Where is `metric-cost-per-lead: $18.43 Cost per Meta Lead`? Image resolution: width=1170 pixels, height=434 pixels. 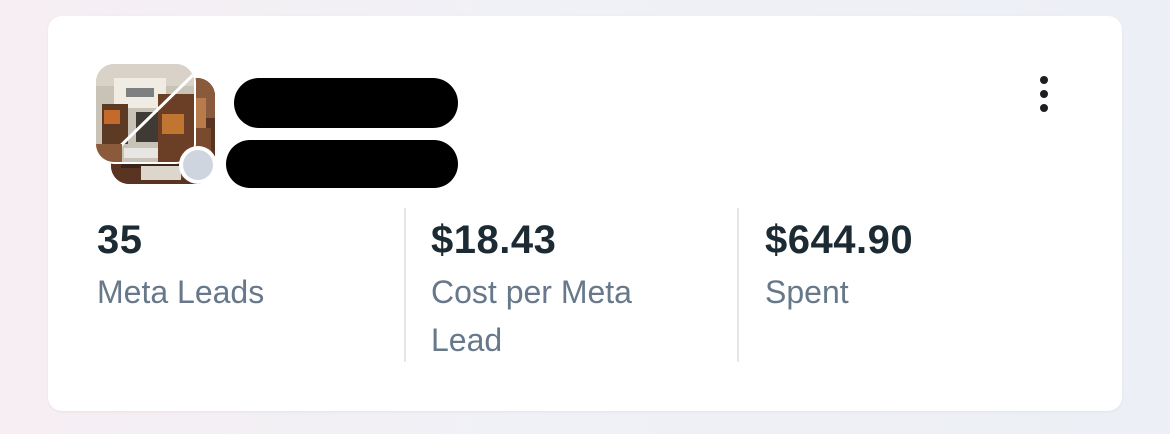 metric-cost-per-lead: $18.43 Cost per Meta Lead is located at coordinates (571, 290).